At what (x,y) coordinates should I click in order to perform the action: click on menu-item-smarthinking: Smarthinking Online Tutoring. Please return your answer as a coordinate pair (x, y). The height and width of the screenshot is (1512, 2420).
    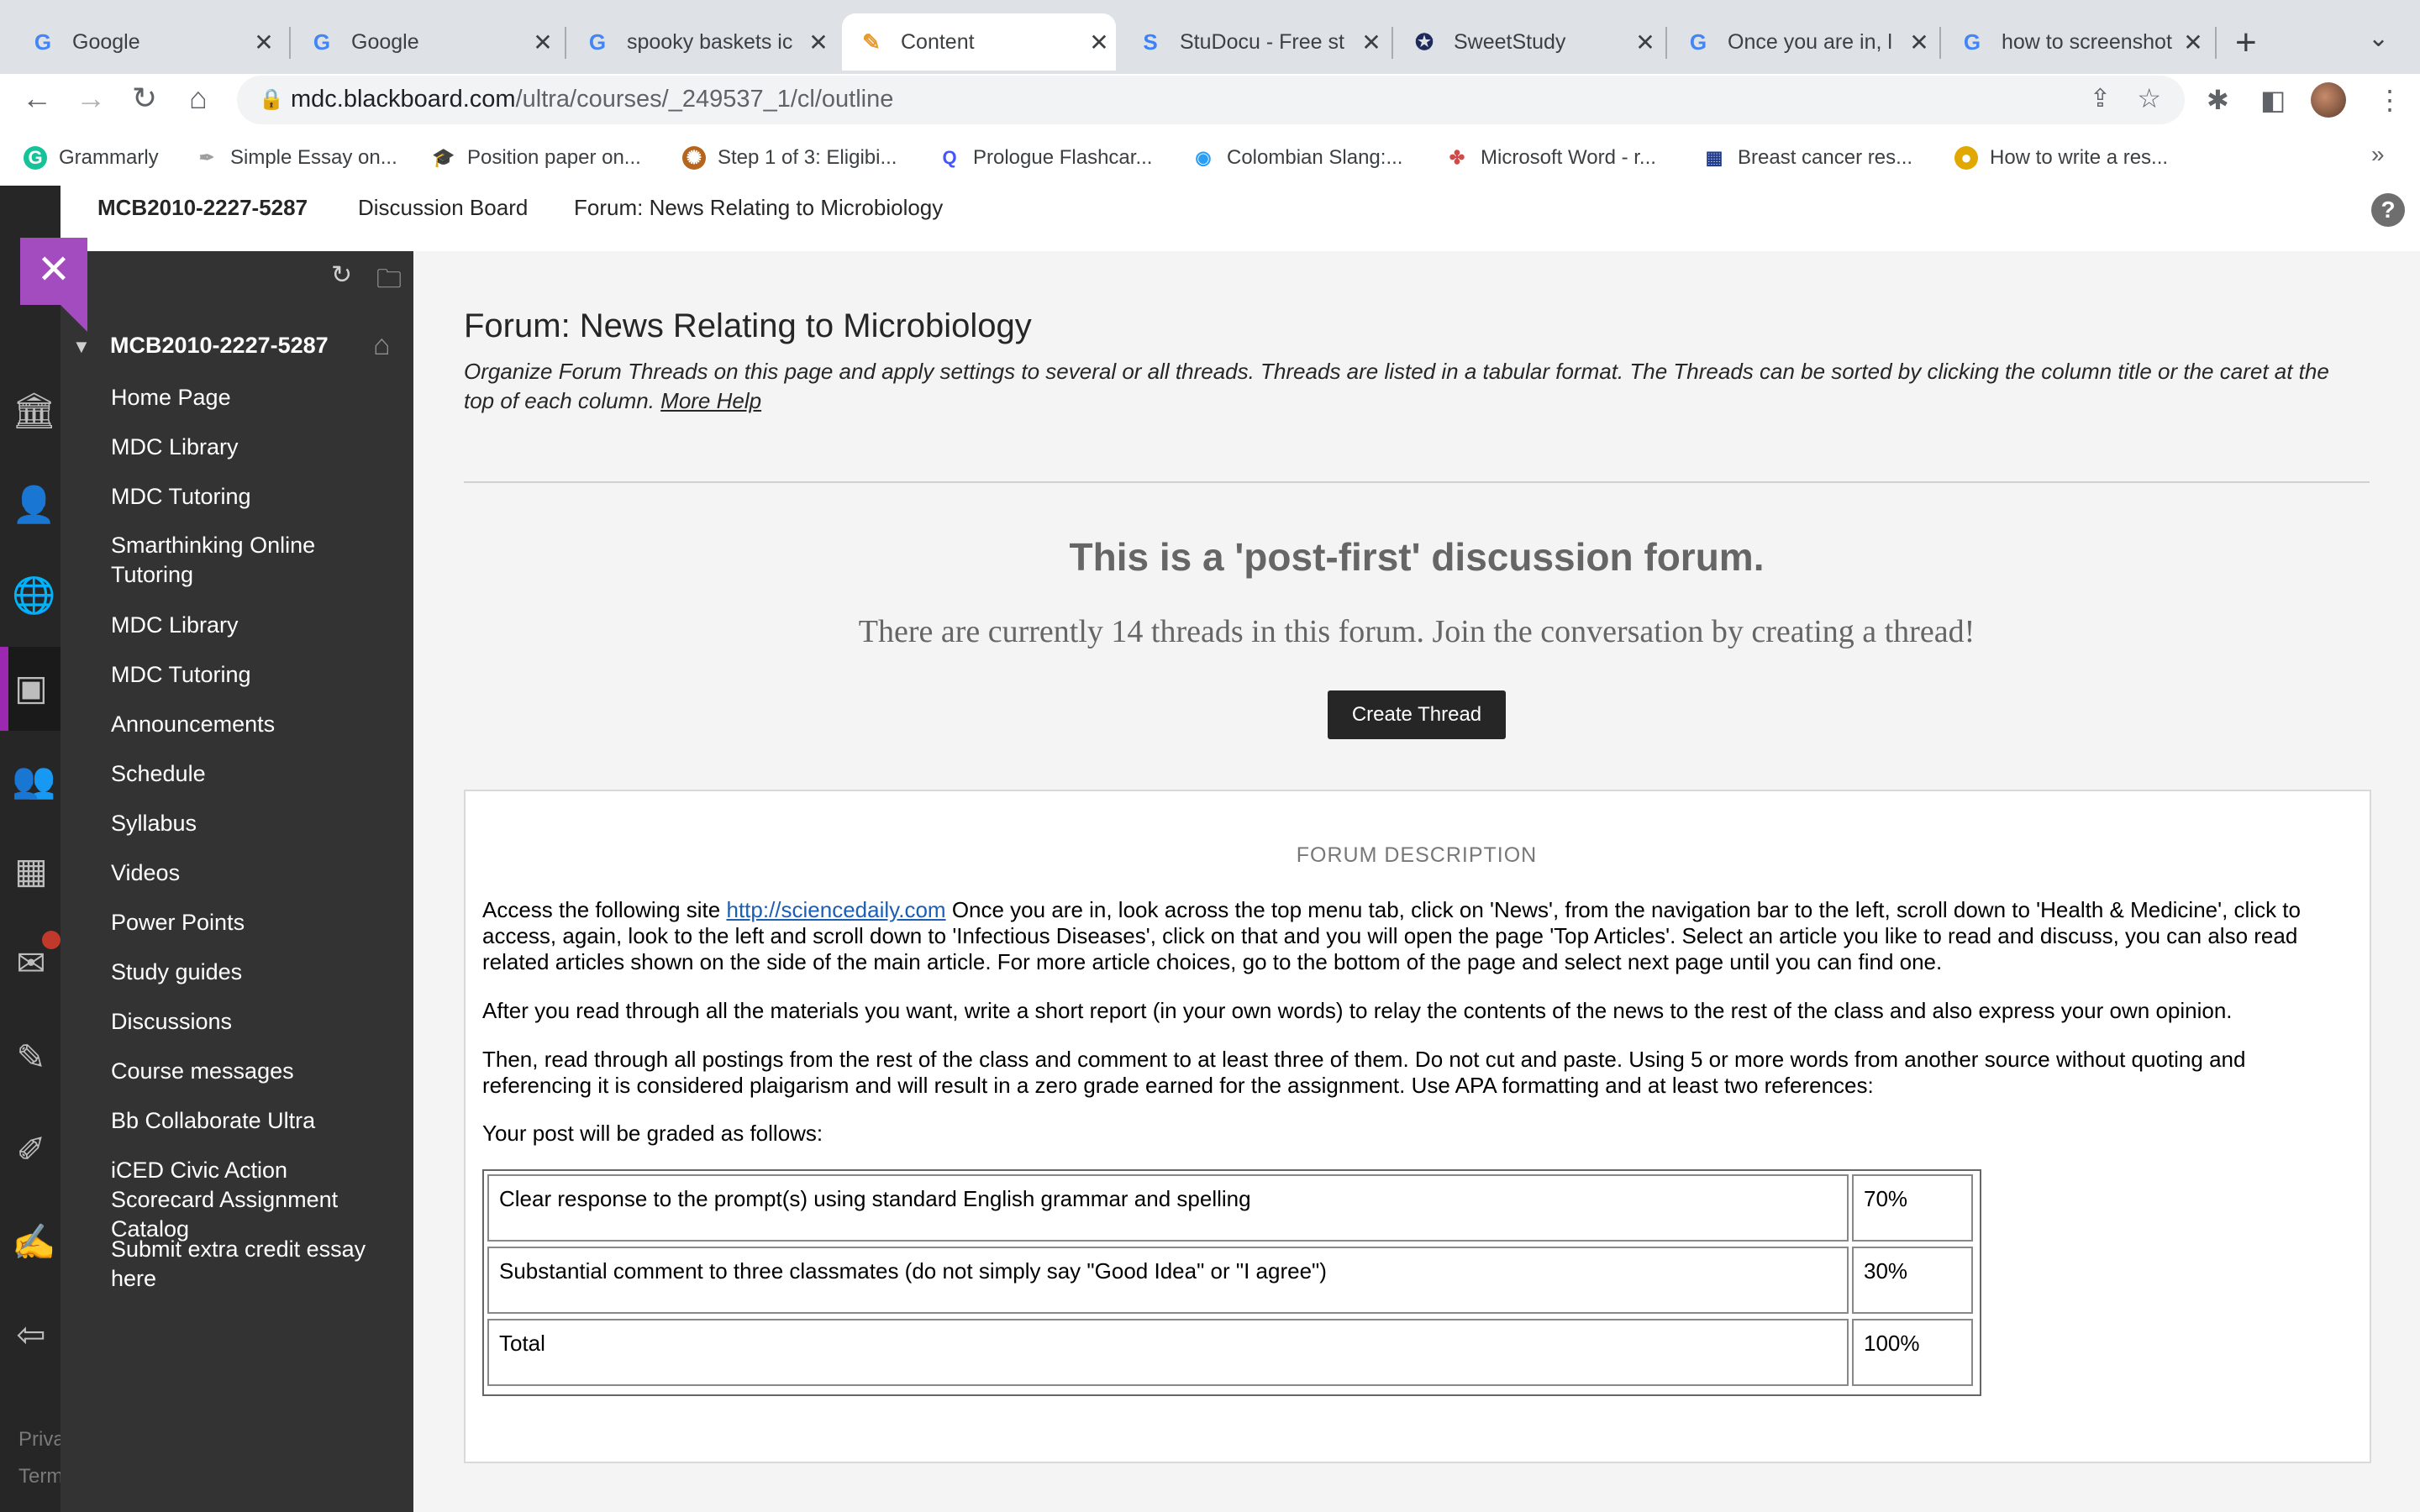
    Looking at the image, I should click on (254, 560).